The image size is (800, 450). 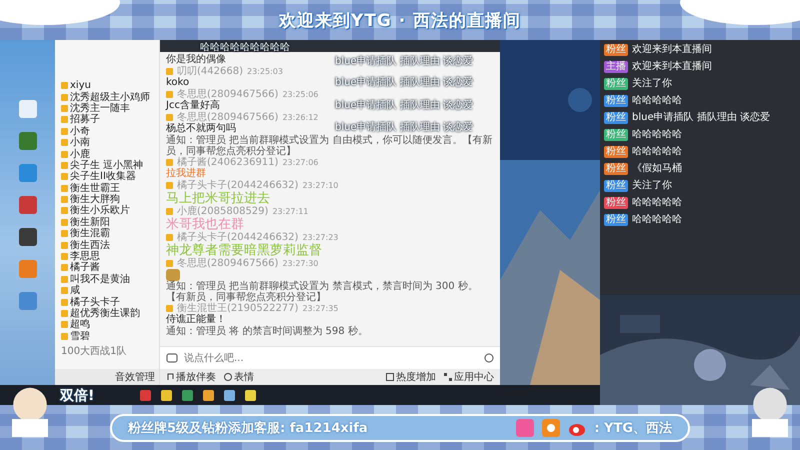 What do you see at coordinates (633, 428) in the screenshot?
I see `account-names: : YTG、西法` at bounding box center [633, 428].